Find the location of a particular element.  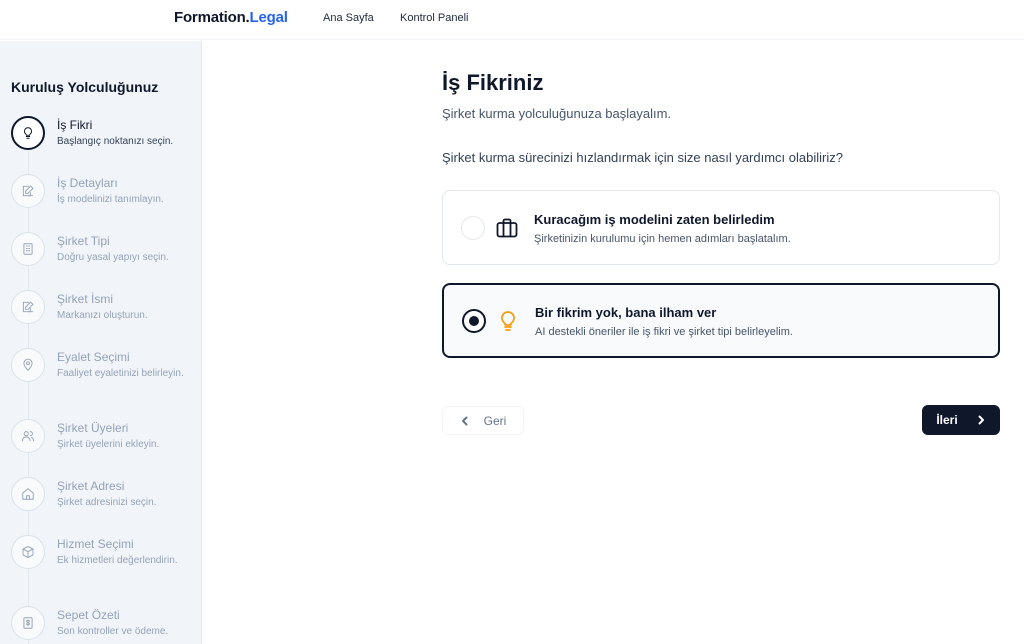

step-title: Eyalet Seçimi is located at coordinates (93, 357).